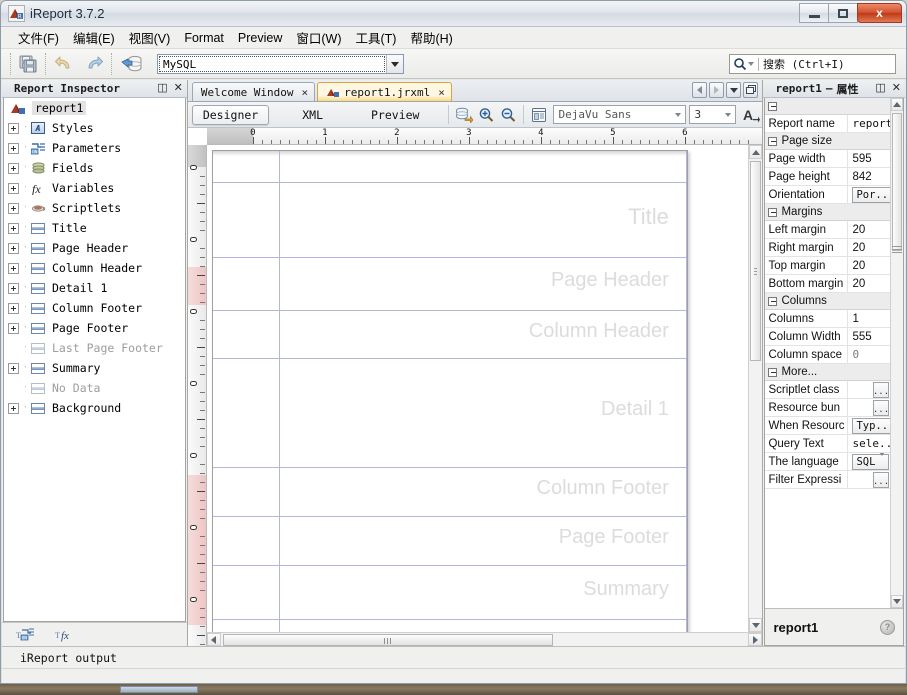 Image resolution: width=907 pixels, height=695 pixels. I want to click on tree-node-report1: report1, so click(94, 108).